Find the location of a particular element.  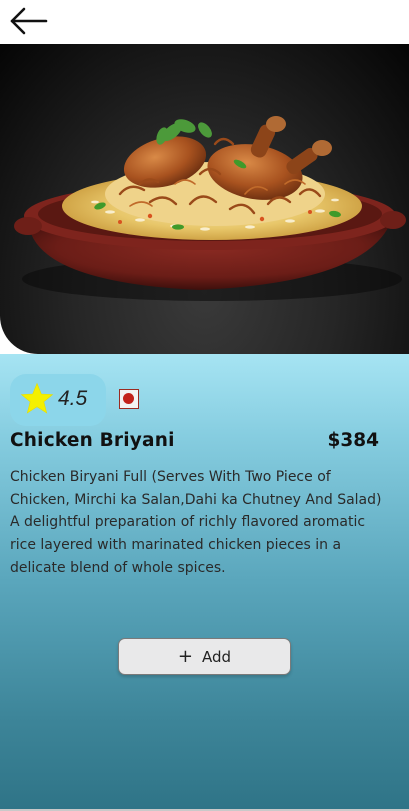

add-button: + Add is located at coordinates (204, 656).